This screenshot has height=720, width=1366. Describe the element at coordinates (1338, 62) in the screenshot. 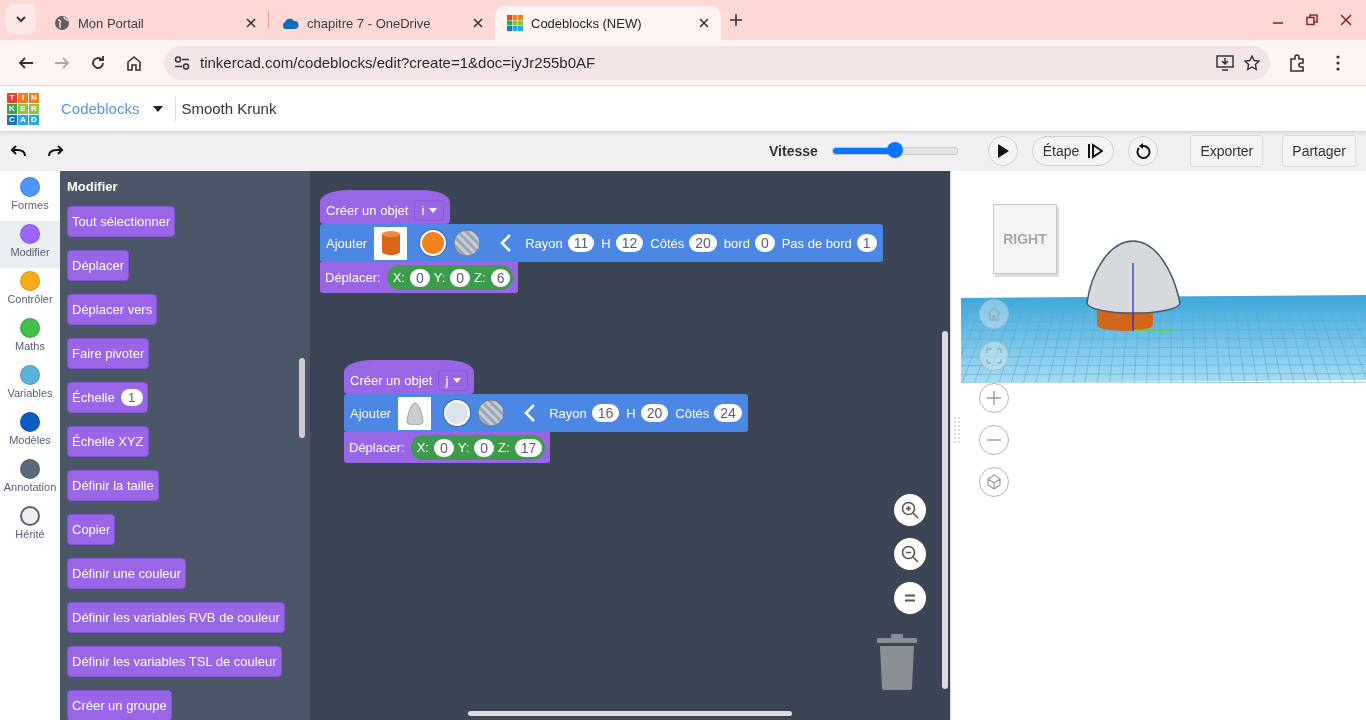

I see `more-menu-icon` at that location.